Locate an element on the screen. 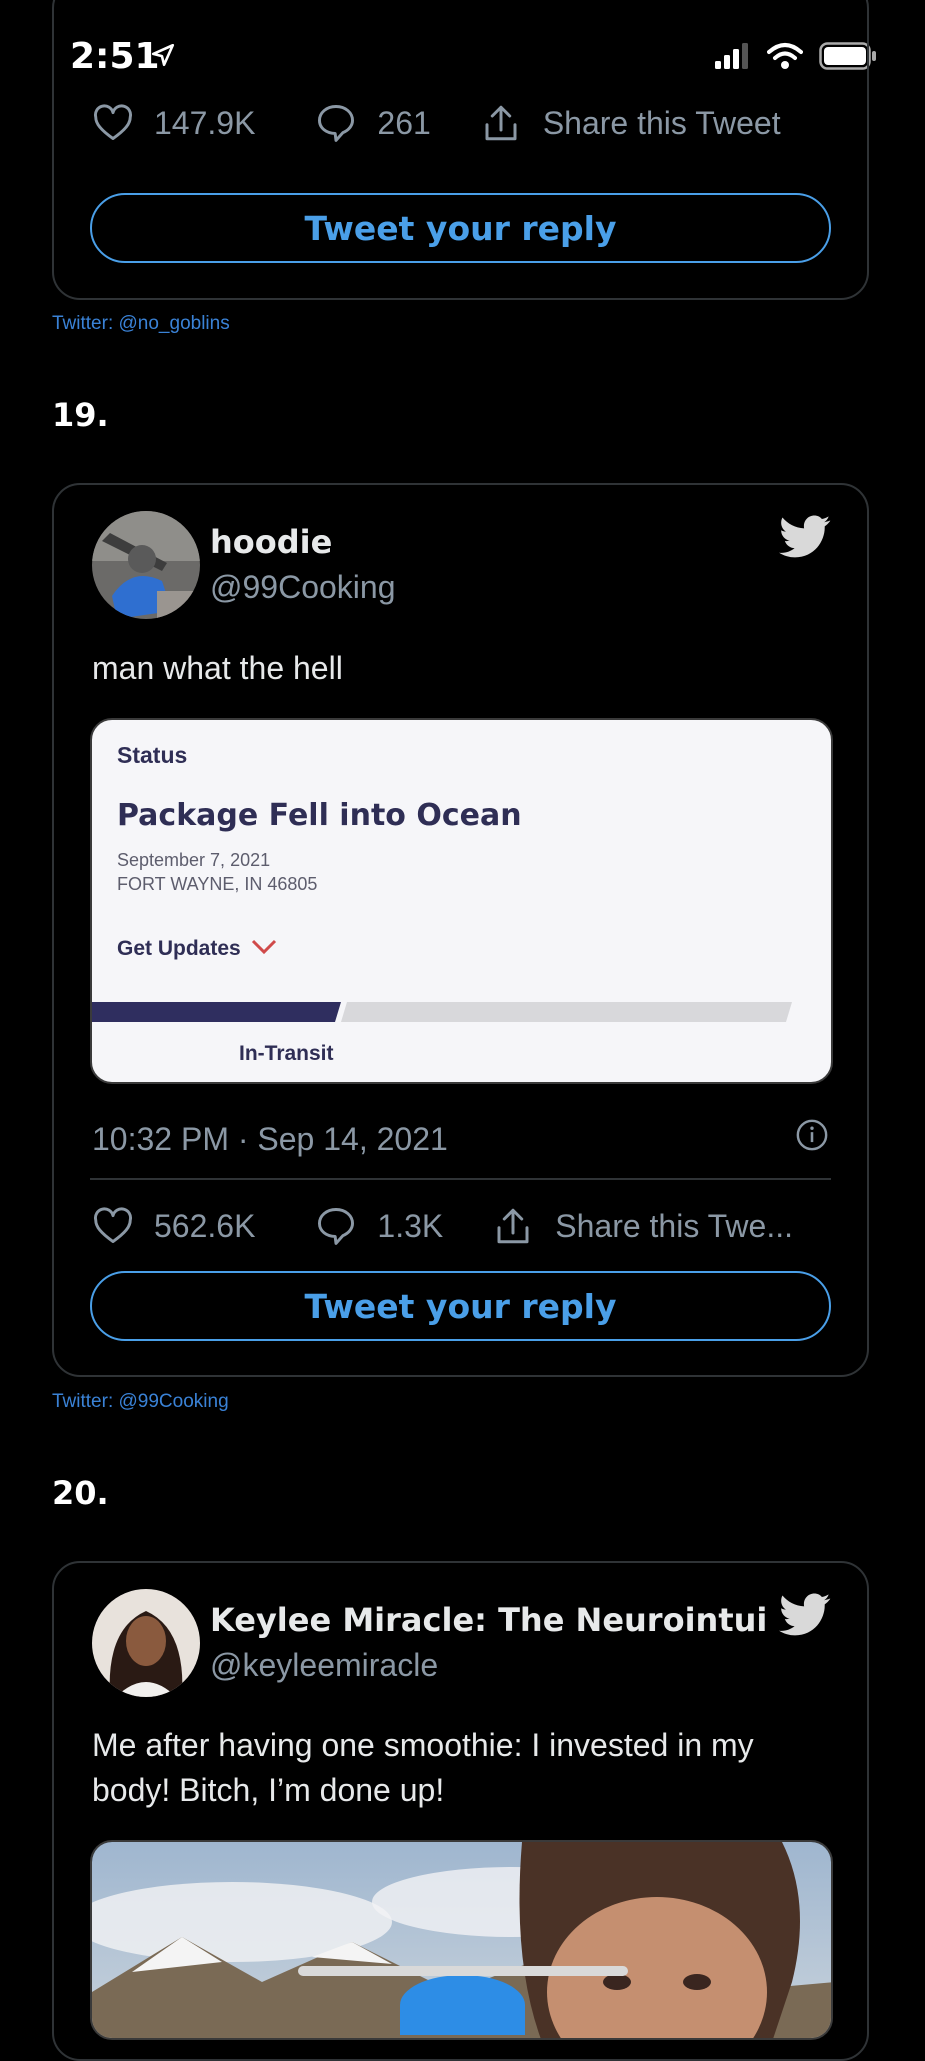  divider is located at coordinates (460, 1179).